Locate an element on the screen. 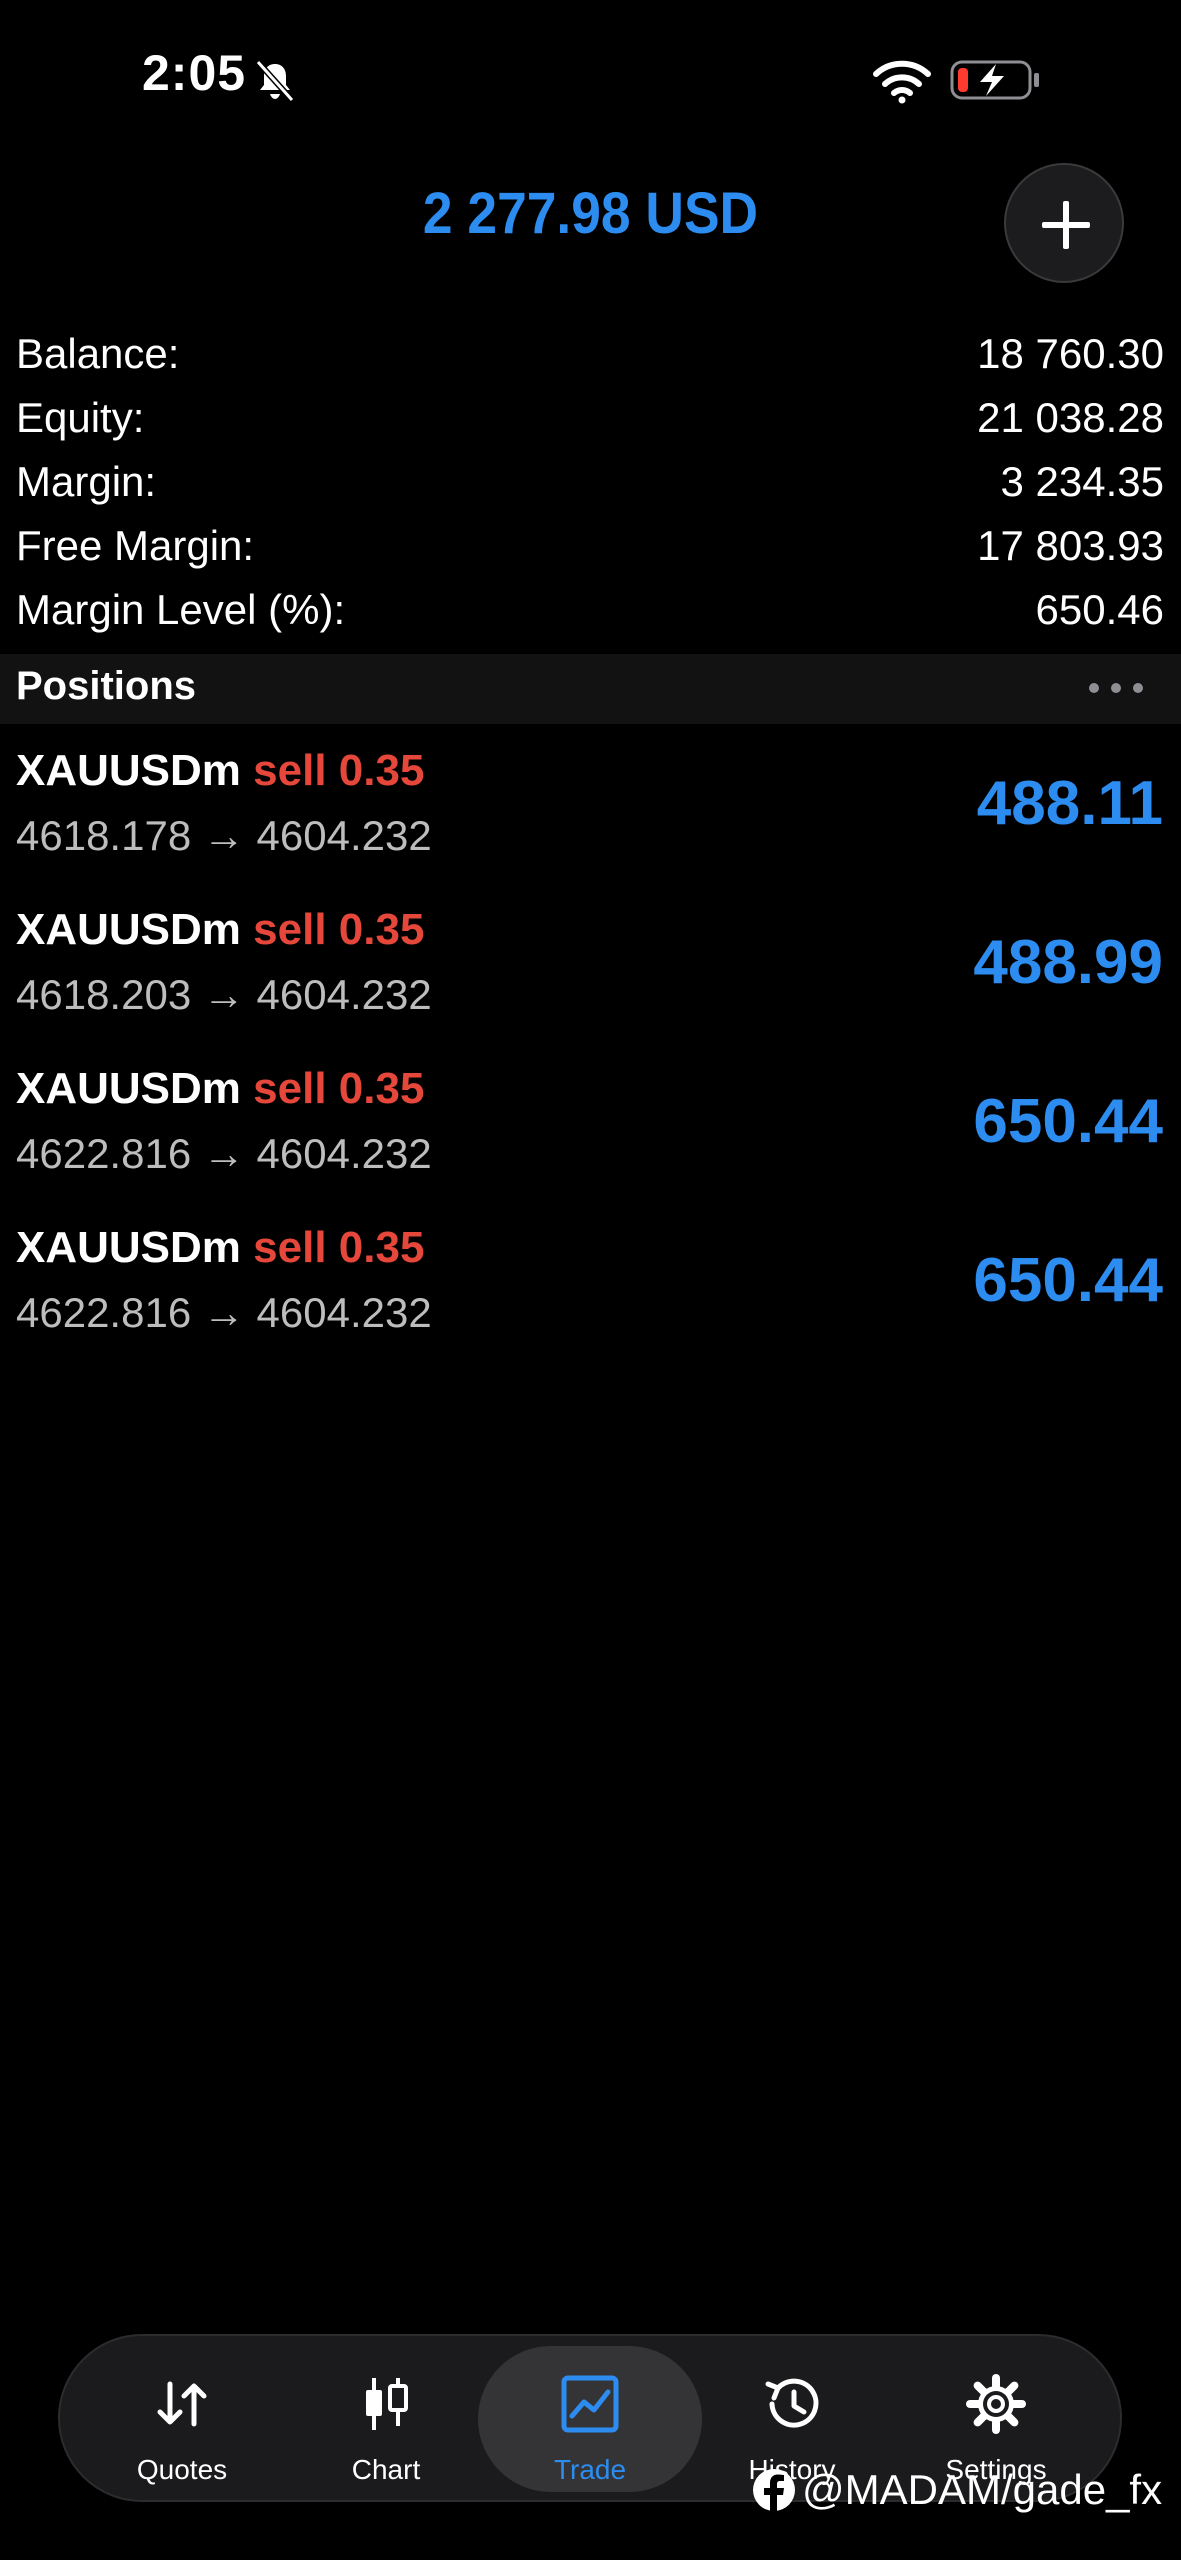 This screenshot has width=1181, height=2560. trade-chart-icon is located at coordinates (590, 2404).